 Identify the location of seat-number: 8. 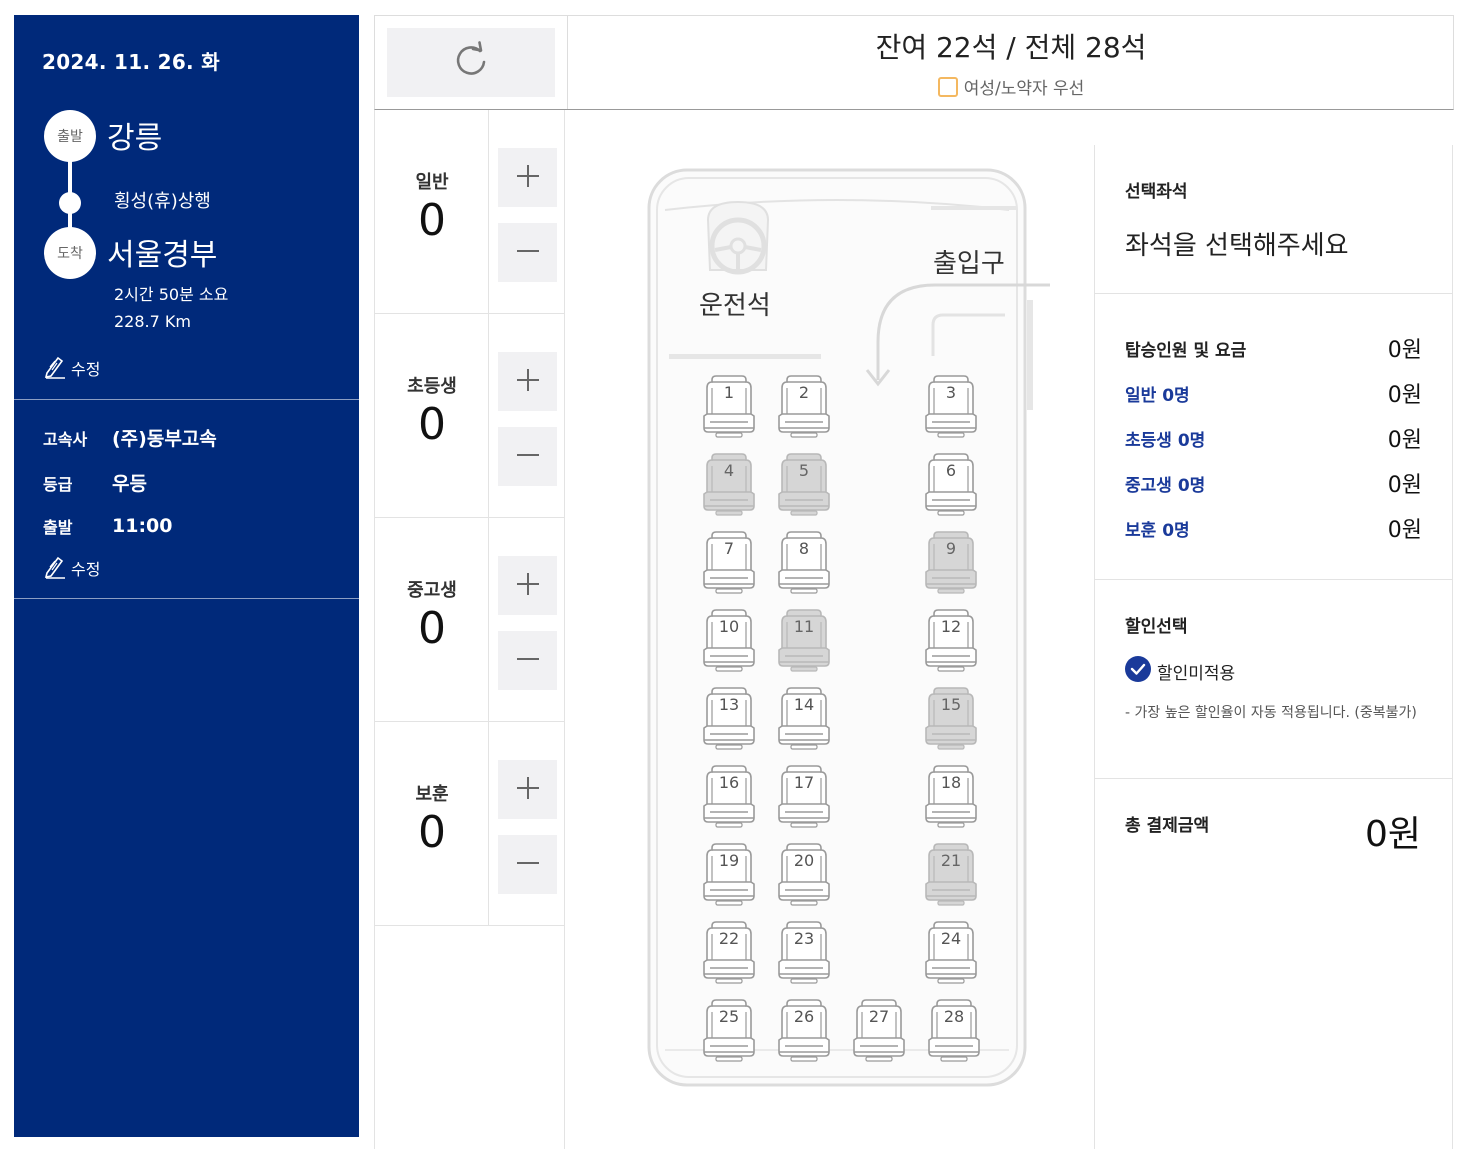
(804, 548).